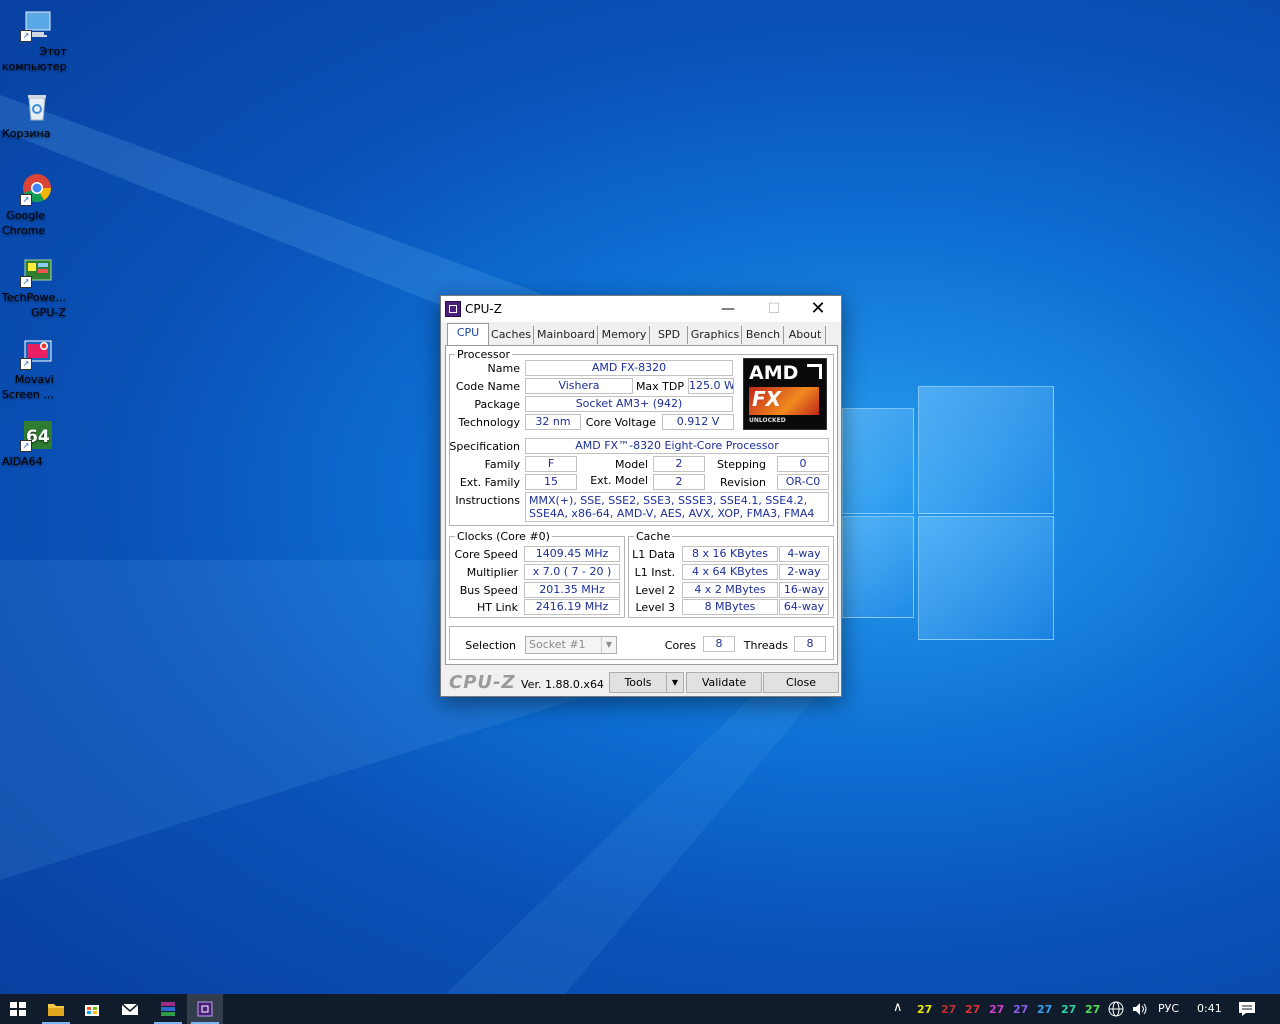  What do you see at coordinates (486, 554) in the screenshot?
I see `corespeed-label: Core Speed` at bounding box center [486, 554].